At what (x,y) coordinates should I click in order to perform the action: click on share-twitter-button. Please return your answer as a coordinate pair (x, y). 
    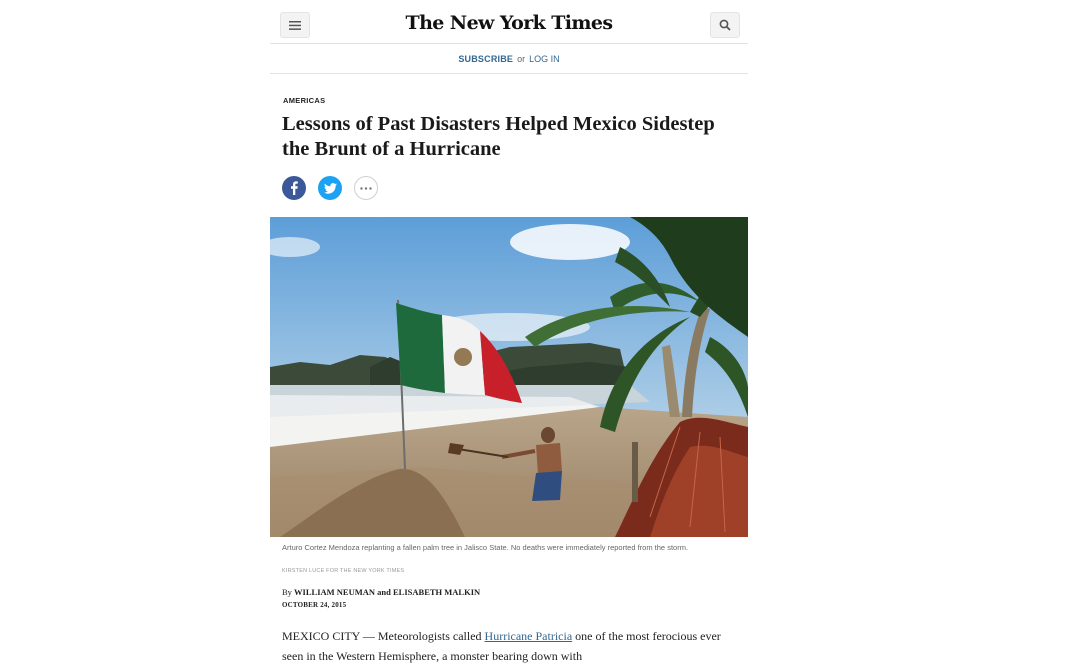
    Looking at the image, I should click on (330, 188).